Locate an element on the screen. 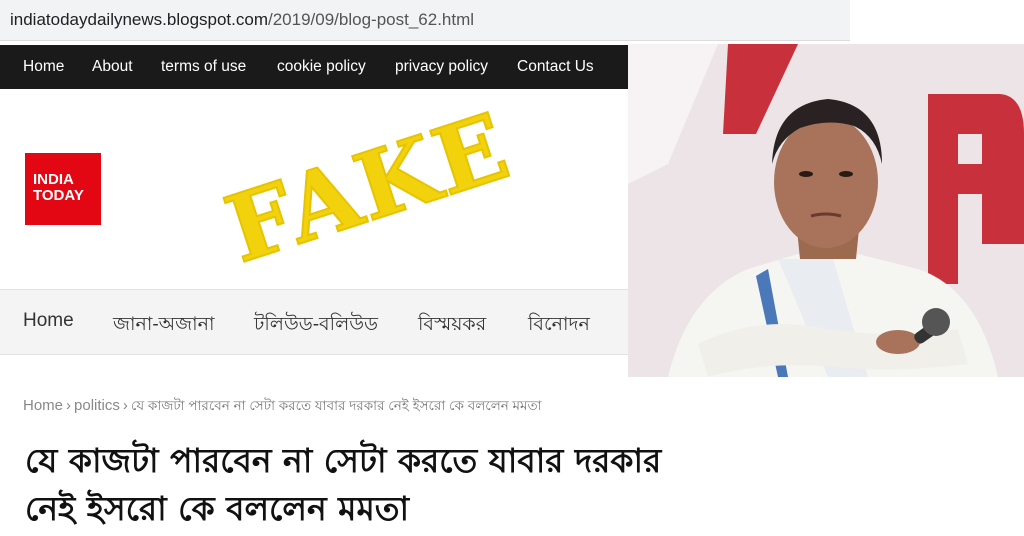  catnav-tollywood-bollywood: টলিউড-বলিউড is located at coordinates (316, 326).